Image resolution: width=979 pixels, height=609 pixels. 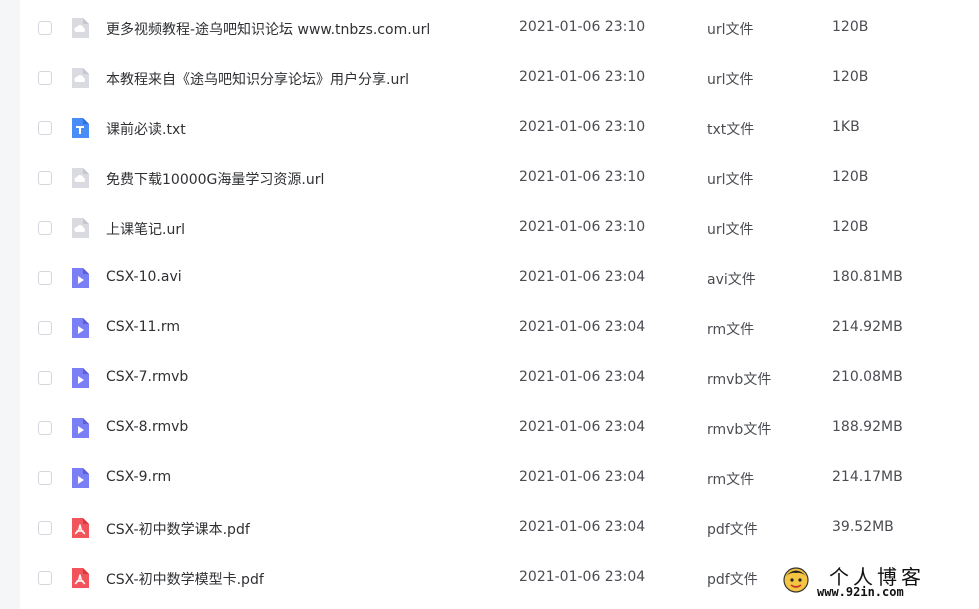 I want to click on watermark-url: www.92in.com, so click(x=860, y=592).